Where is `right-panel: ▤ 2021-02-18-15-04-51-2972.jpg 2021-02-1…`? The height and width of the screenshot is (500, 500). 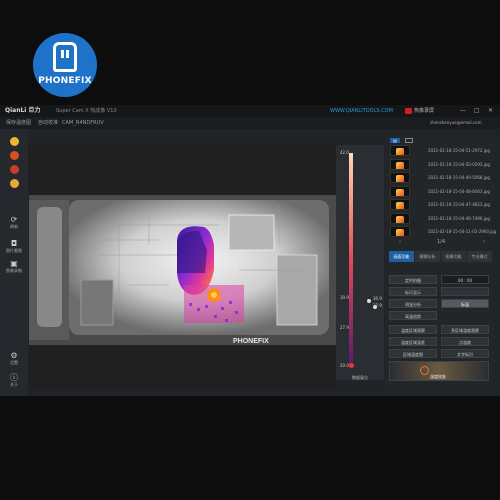 right-panel: ▤ 2021-02-18-15-04-51-2972.jpg 2021-02-1… is located at coordinates (440, 262).